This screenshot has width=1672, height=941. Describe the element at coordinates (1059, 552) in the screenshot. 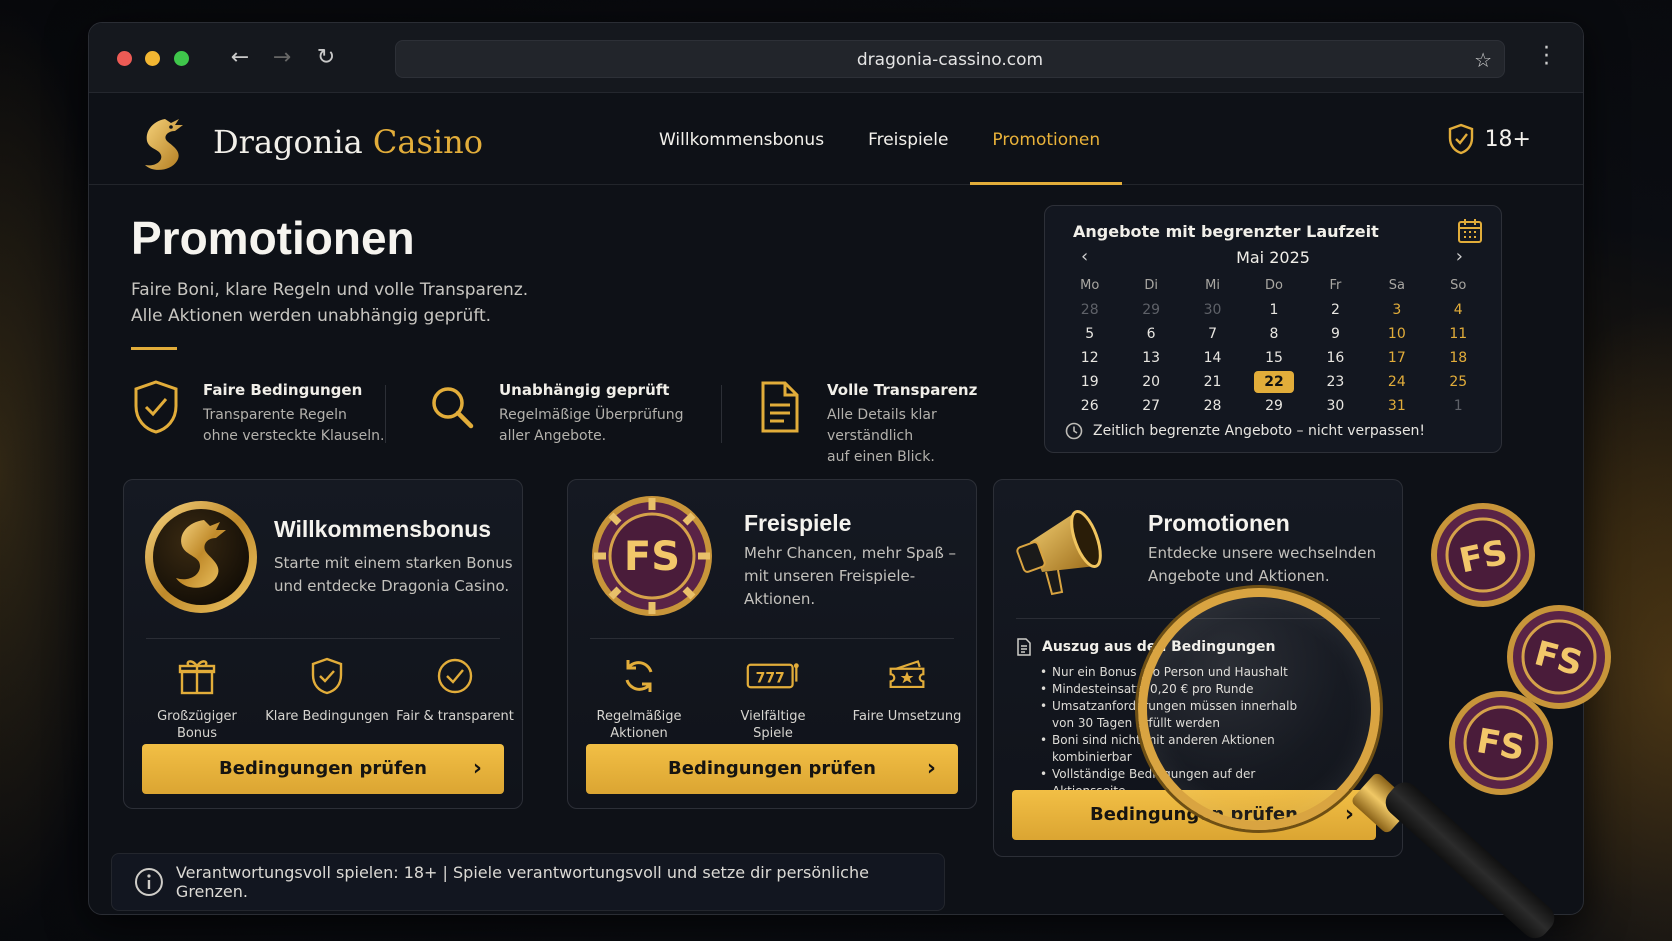

I see `megaphone-icon` at that location.